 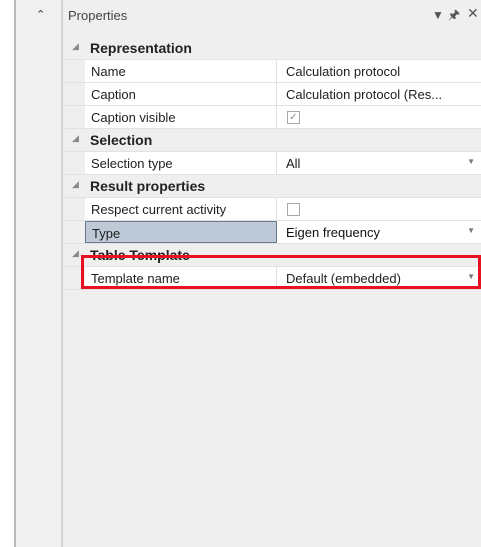 What do you see at coordinates (473, 13) in the screenshot?
I see `close-icon: ✕` at bounding box center [473, 13].